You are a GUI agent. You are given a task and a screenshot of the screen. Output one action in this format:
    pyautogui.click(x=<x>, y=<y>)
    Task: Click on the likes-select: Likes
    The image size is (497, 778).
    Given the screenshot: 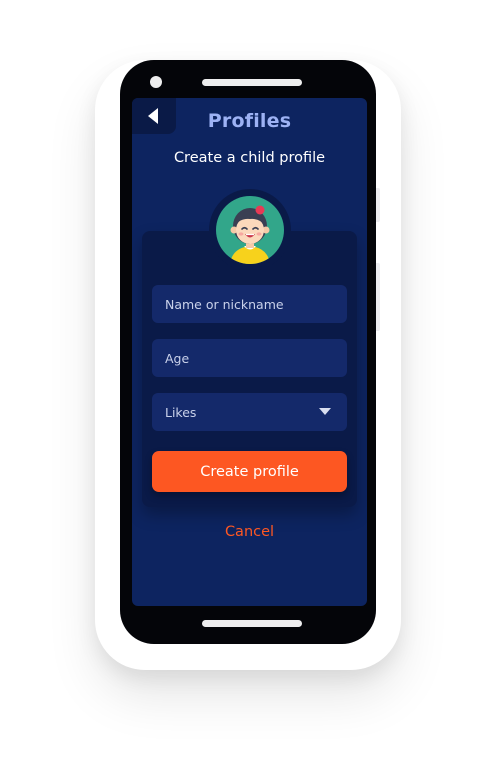 What is the action you would take?
    pyautogui.click(x=249, y=412)
    